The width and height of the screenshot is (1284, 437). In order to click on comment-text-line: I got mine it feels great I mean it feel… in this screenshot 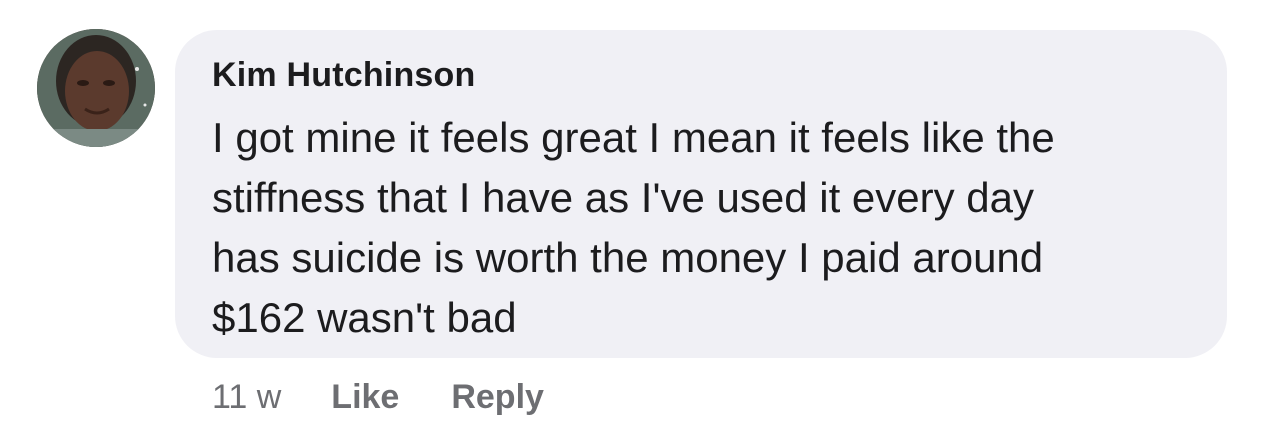, I will do `click(633, 137)`.